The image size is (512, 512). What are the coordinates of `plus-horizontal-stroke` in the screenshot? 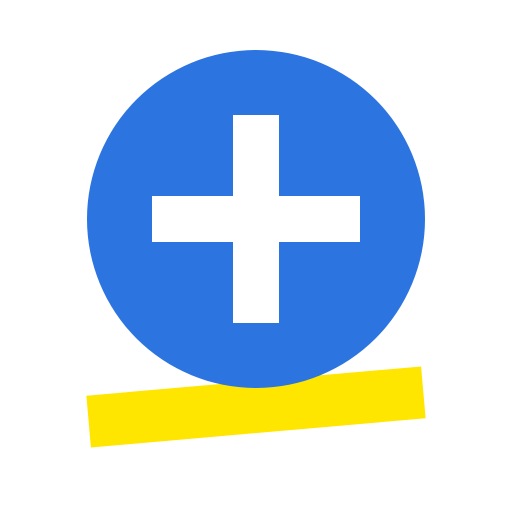 It's located at (256, 219).